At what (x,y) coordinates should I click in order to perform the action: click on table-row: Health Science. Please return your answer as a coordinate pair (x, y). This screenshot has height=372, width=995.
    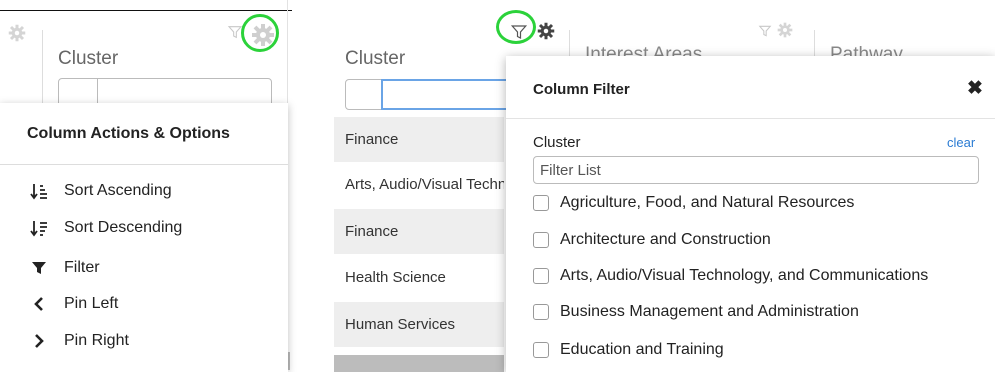
    Looking at the image, I should click on (419, 277).